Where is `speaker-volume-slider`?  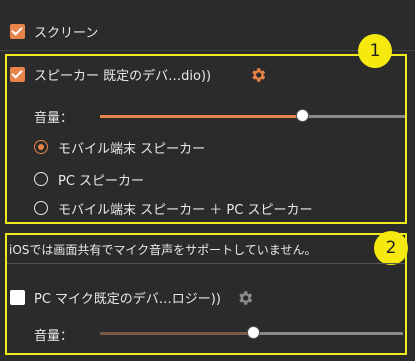 speaker-volume-slider is located at coordinates (252, 116).